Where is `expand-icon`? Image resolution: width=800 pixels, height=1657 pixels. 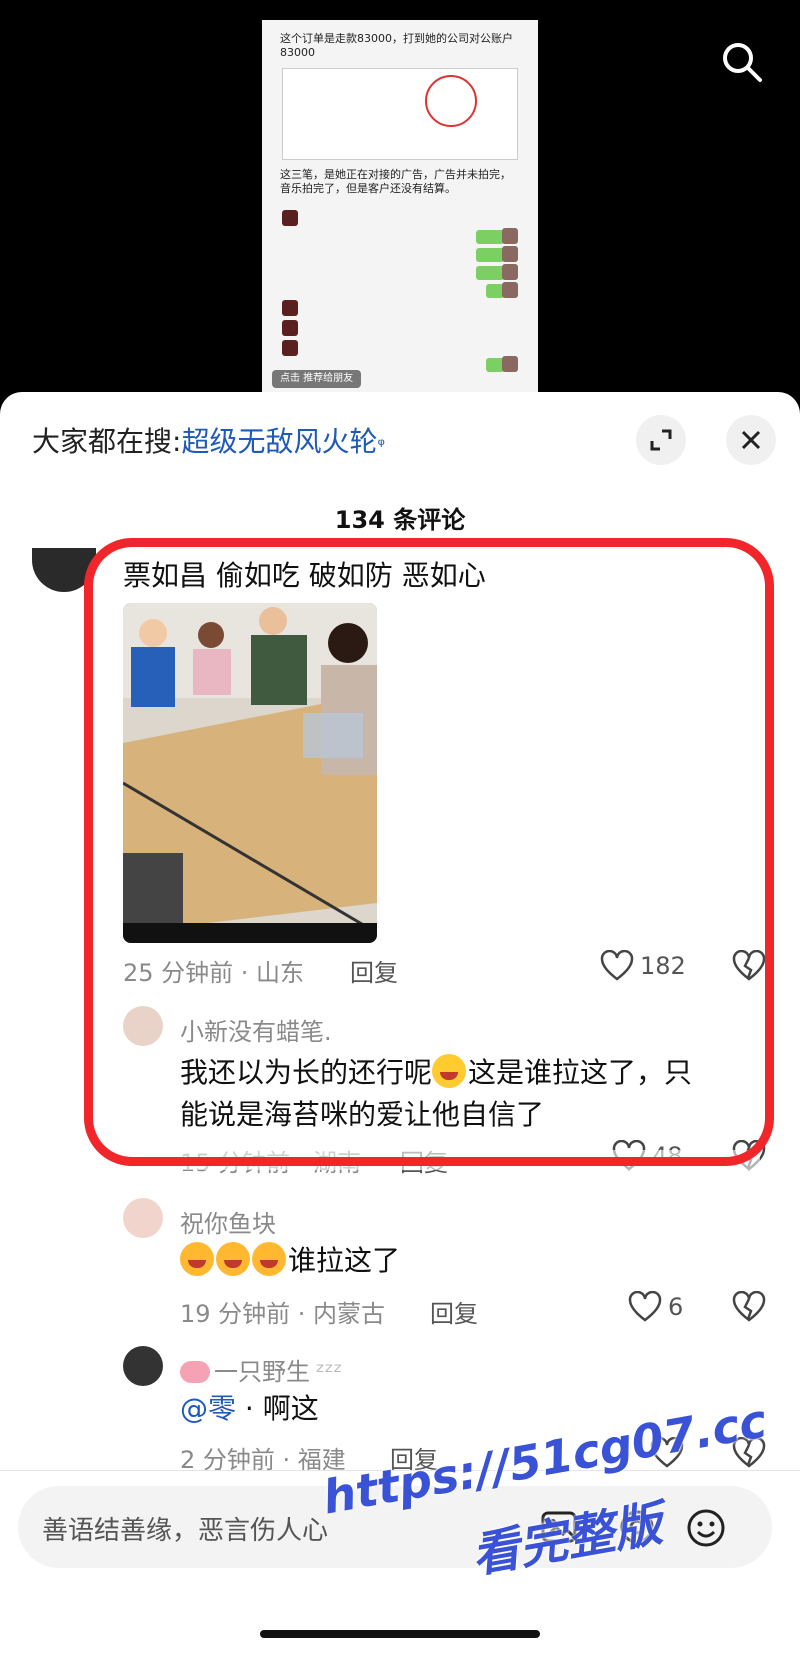 expand-icon is located at coordinates (661, 440).